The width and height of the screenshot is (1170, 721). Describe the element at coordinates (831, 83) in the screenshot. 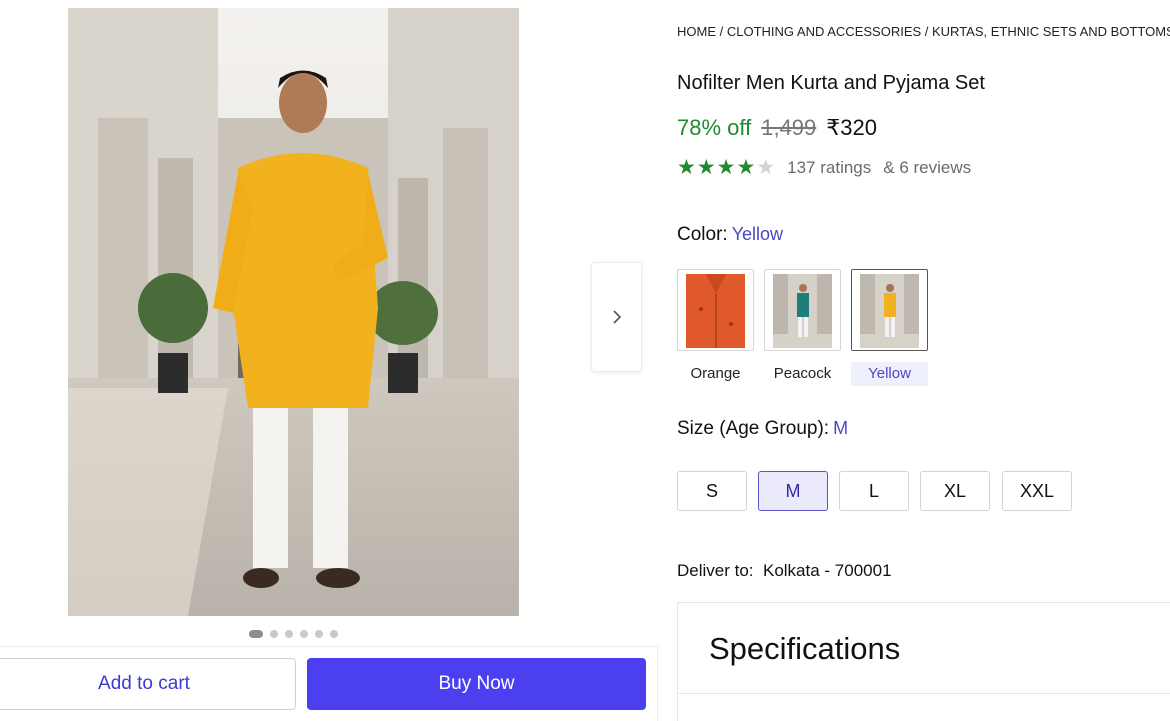

I see `product-title: Nofilter Men Kurta and Pyjama Set` at that location.